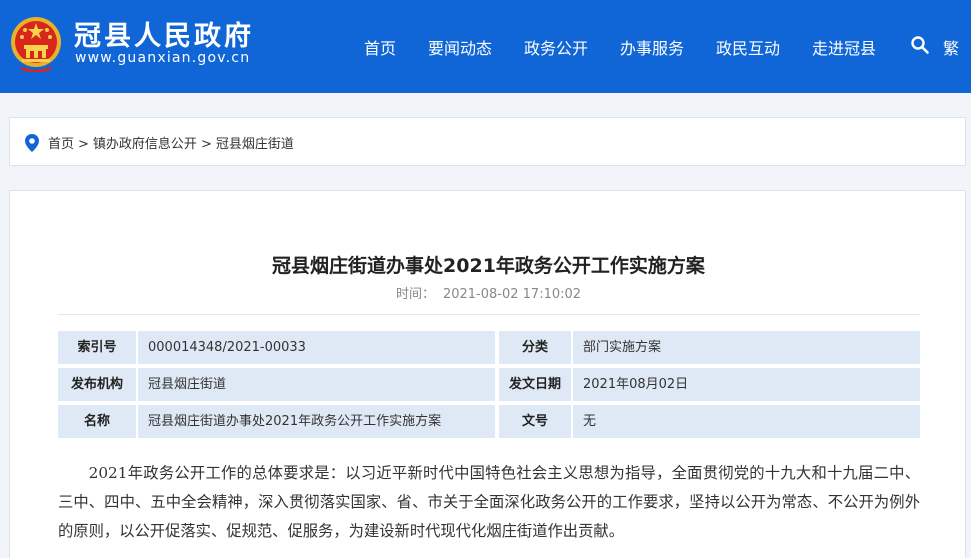 The height and width of the screenshot is (558, 971). What do you see at coordinates (746, 347) in the screenshot?
I see `category-value: 部门实施方案` at bounding box center [746, 347].